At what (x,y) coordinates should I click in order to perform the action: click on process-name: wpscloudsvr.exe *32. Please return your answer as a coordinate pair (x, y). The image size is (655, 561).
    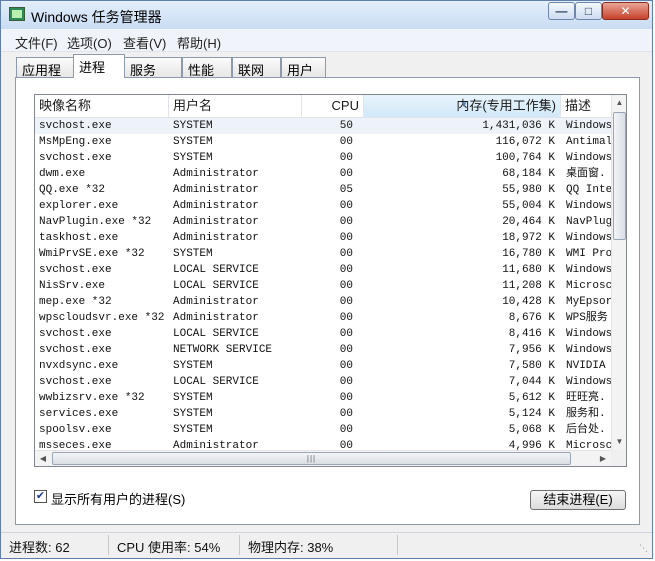
    Looking at the image, I should click on (102, 318).